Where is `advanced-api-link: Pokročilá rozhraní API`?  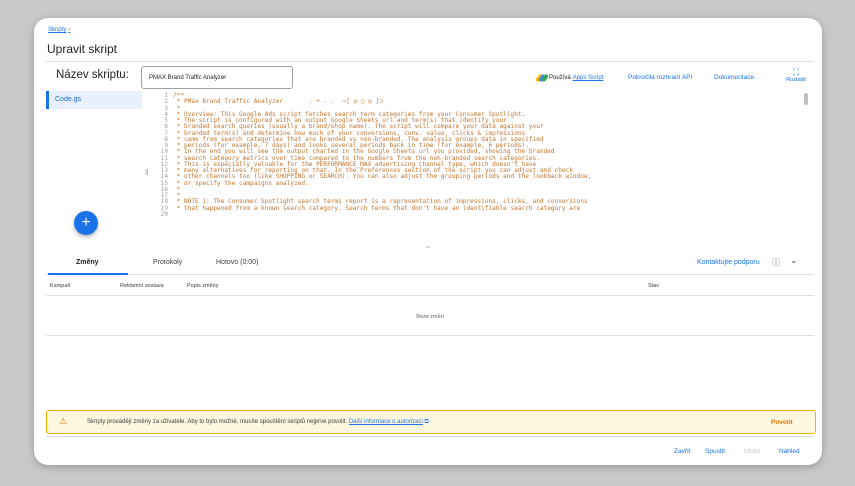 advanced-api-link: Pokročilá rozhraní API is located at coordinates (660, 77).